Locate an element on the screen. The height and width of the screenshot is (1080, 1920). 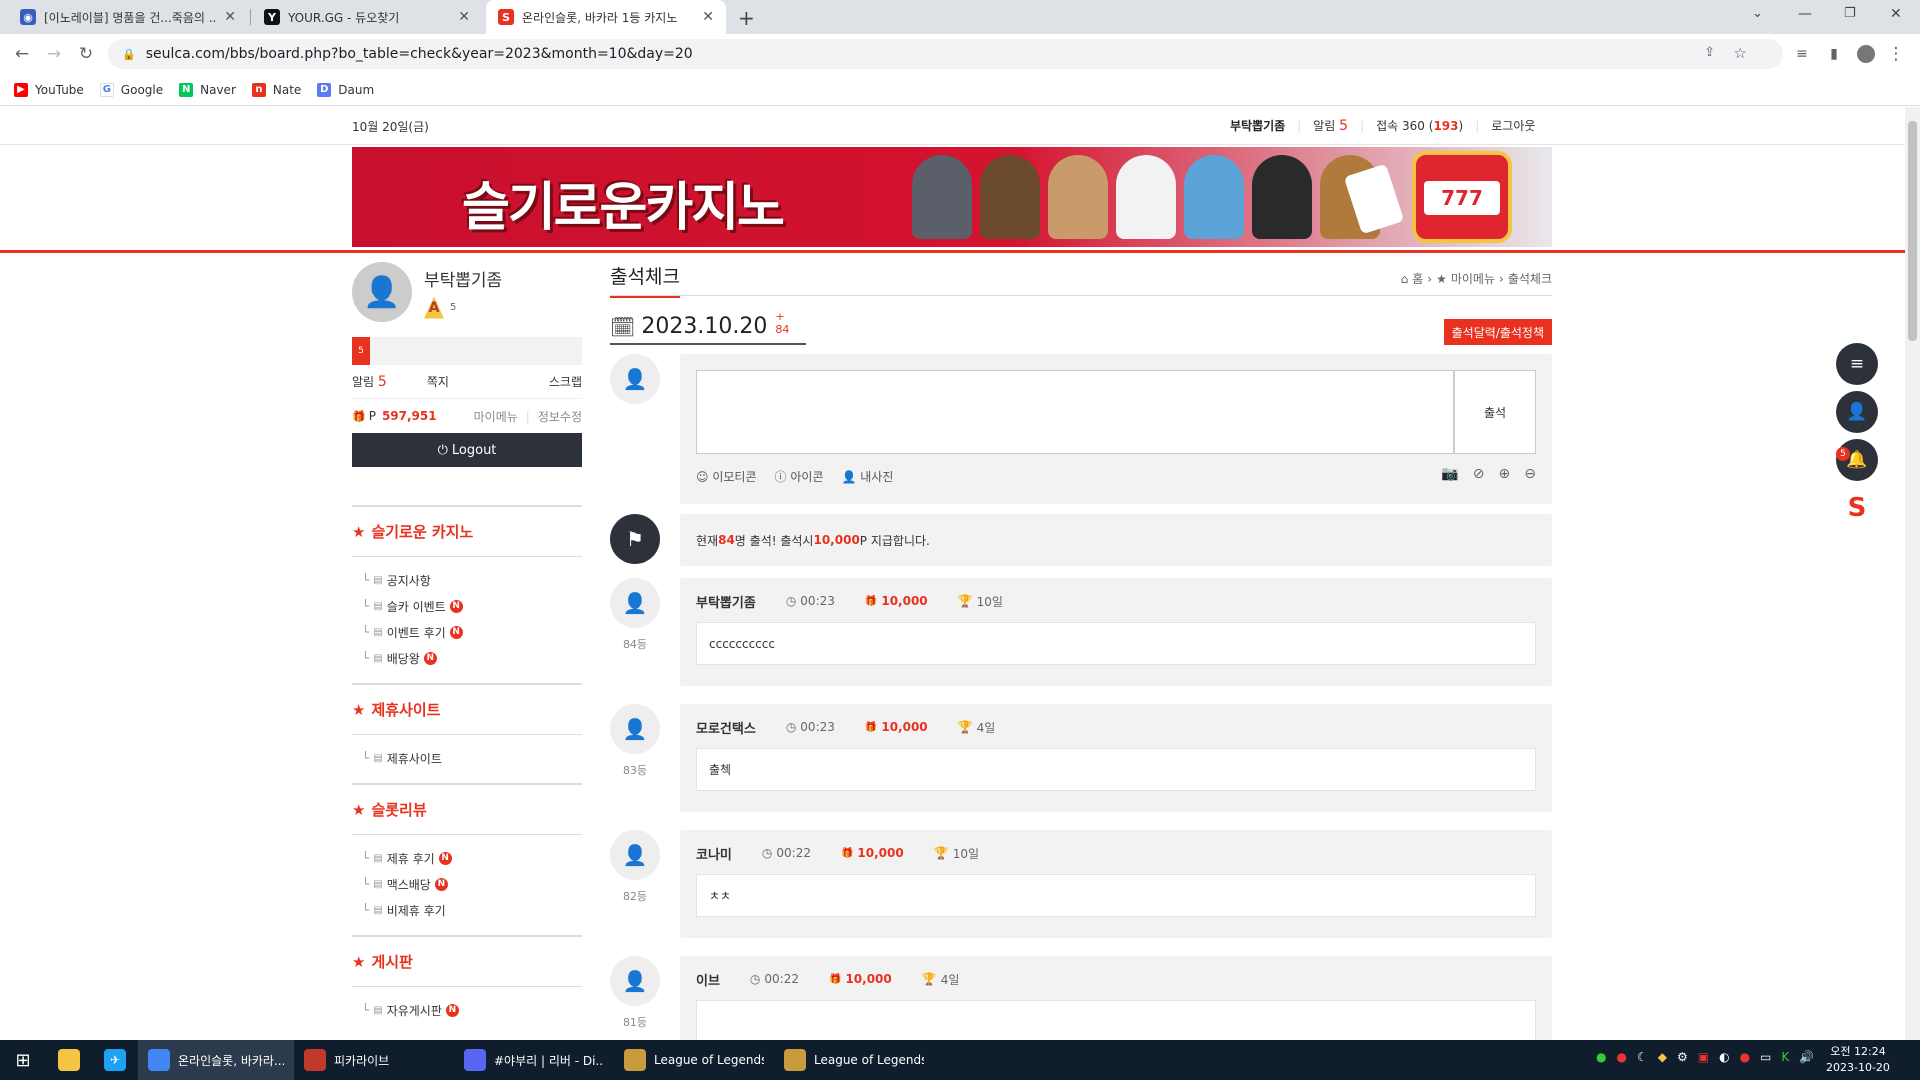
profile-icon is located at coordinates (1866, 54).